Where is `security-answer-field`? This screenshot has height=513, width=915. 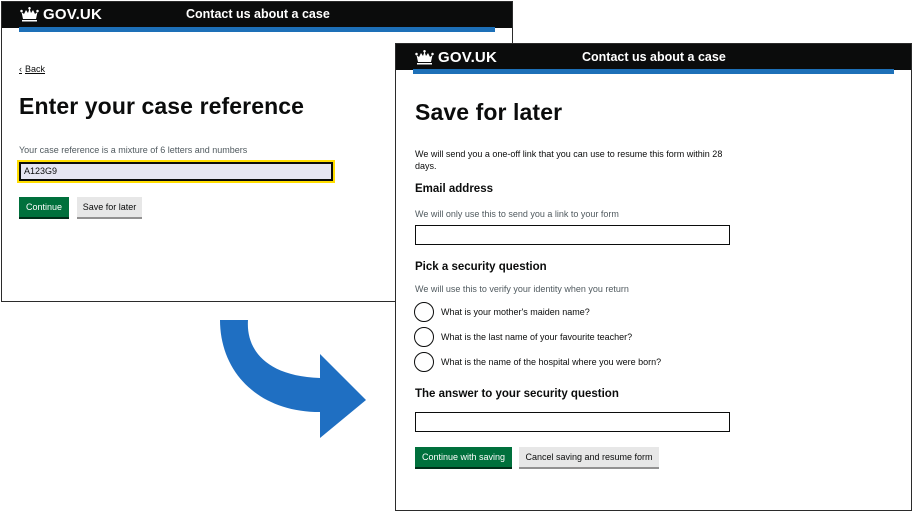
security-answer-field is located at coordinates (572, 422).